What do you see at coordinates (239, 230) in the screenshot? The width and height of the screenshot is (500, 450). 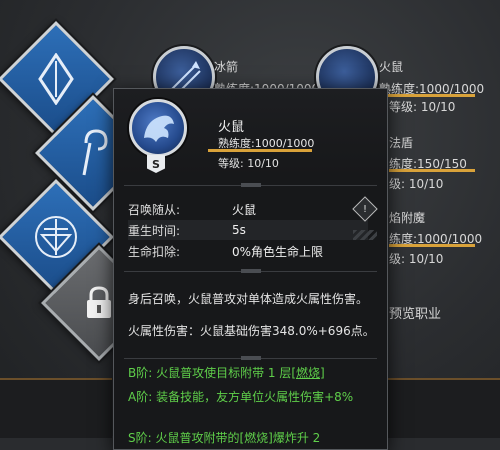 I see `stat-value: 5s` at bounding box center [239, 230].